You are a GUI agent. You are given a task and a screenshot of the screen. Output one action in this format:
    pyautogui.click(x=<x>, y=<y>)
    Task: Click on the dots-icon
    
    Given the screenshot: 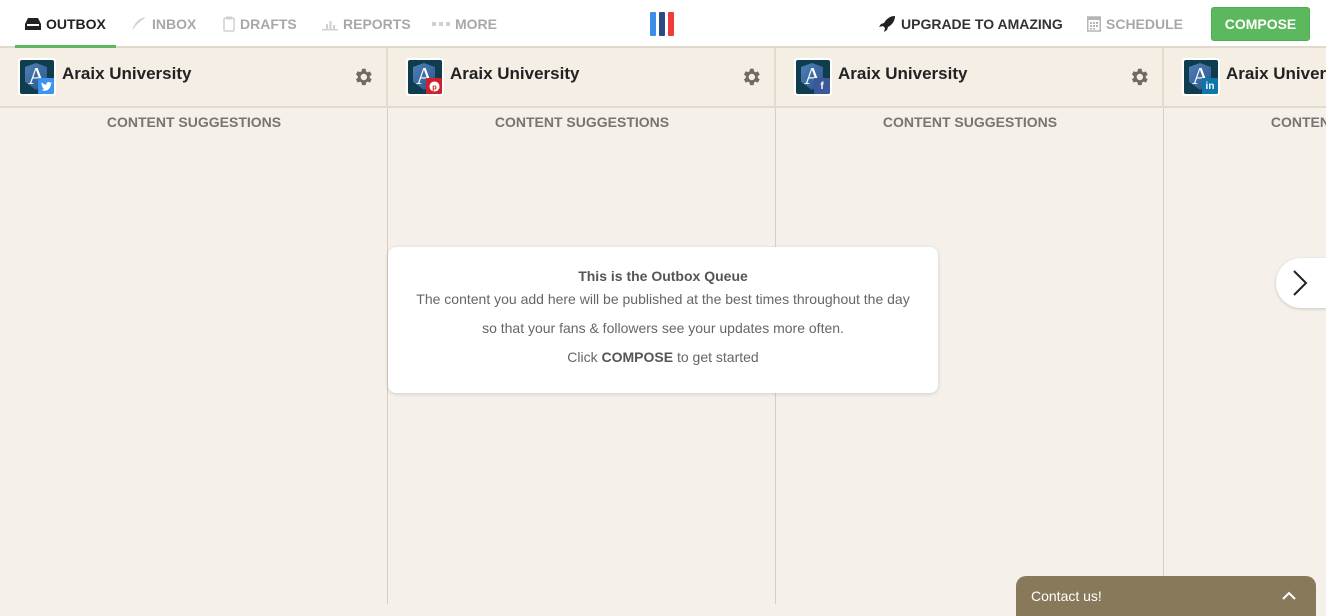 What is the action you would take?
    pyautogui.click(x=441, y=24)
    